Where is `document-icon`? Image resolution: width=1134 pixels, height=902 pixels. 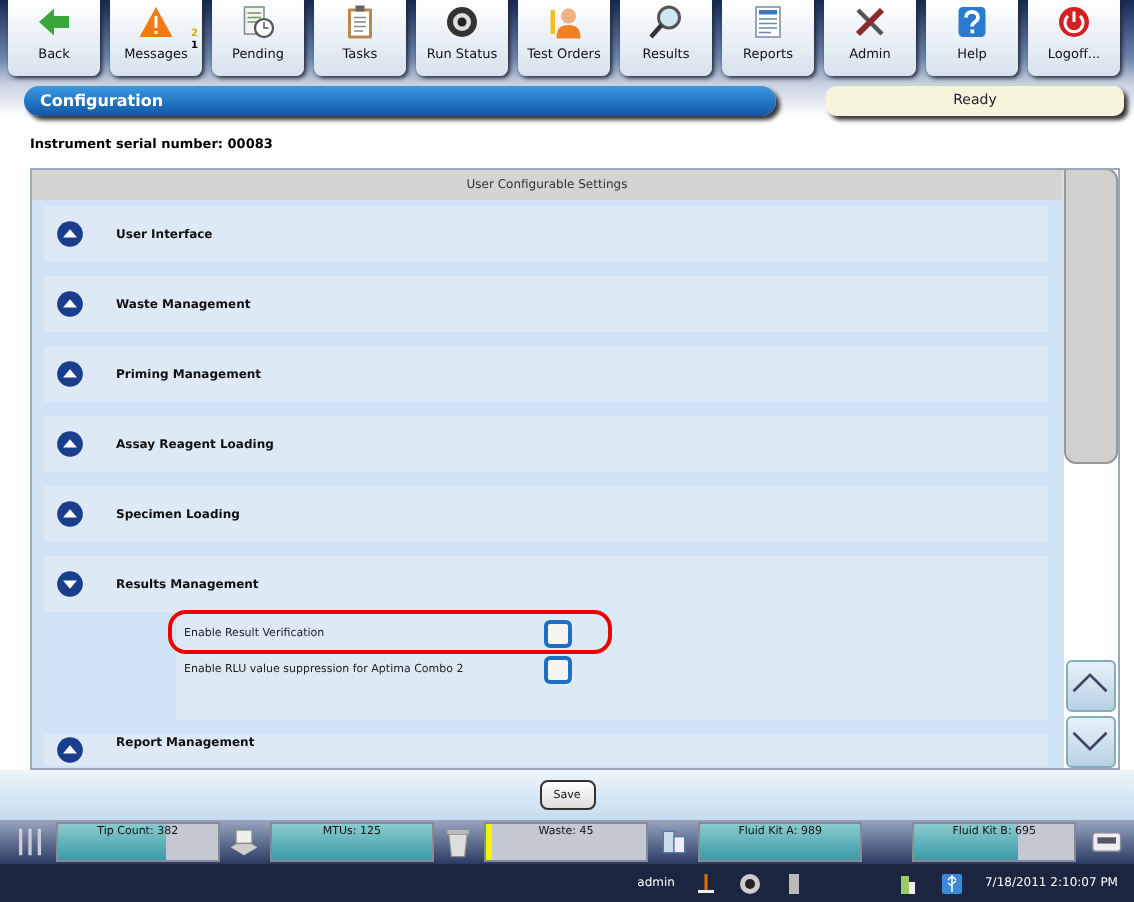
document-icon is located at coordinates (768, 22).